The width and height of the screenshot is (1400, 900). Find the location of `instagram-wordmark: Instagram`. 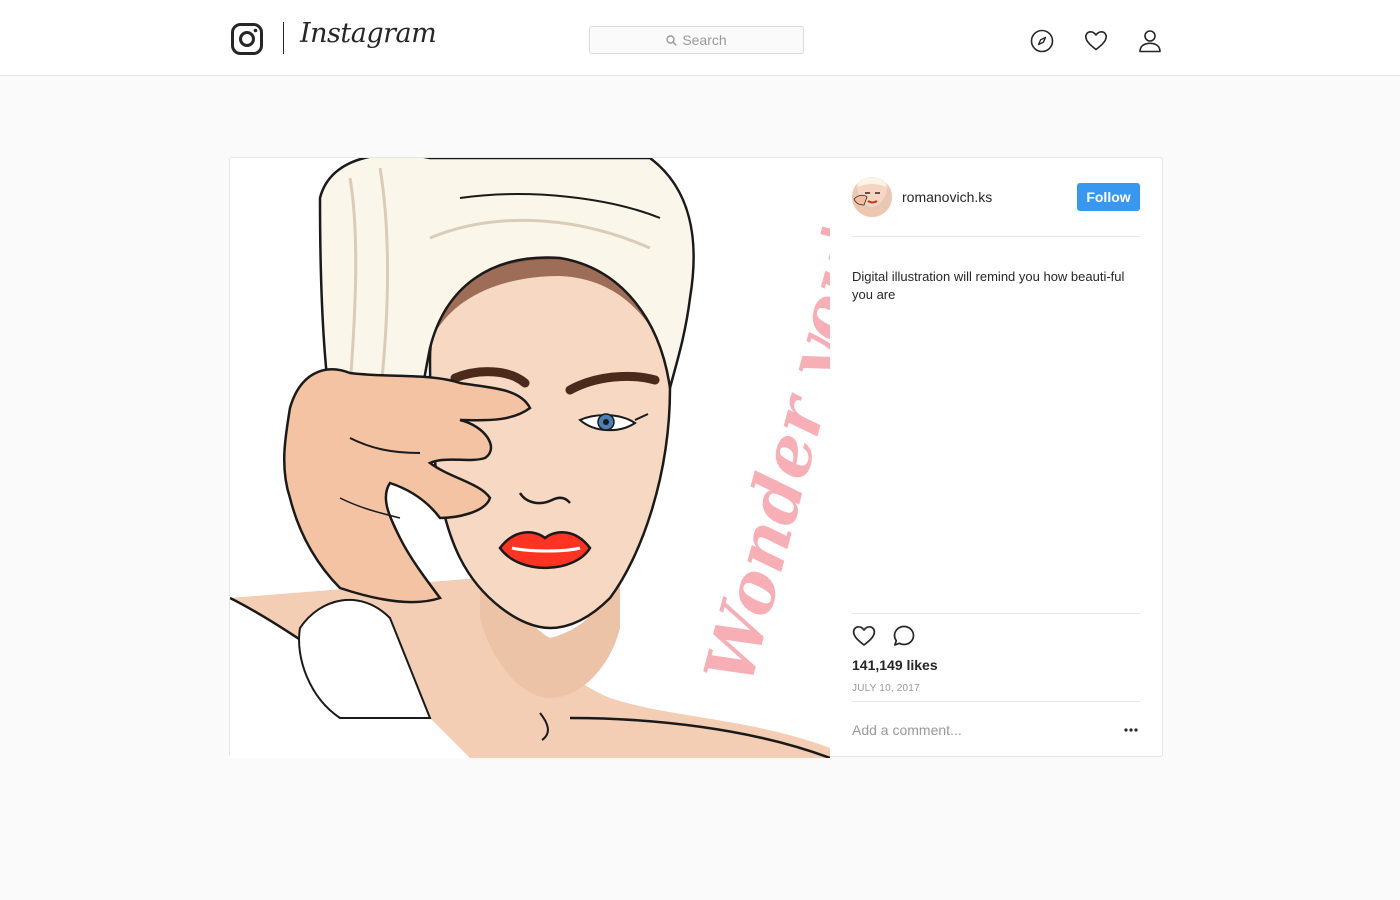

instagram-wordmark: Instagram is located at coordinates (368, 33).